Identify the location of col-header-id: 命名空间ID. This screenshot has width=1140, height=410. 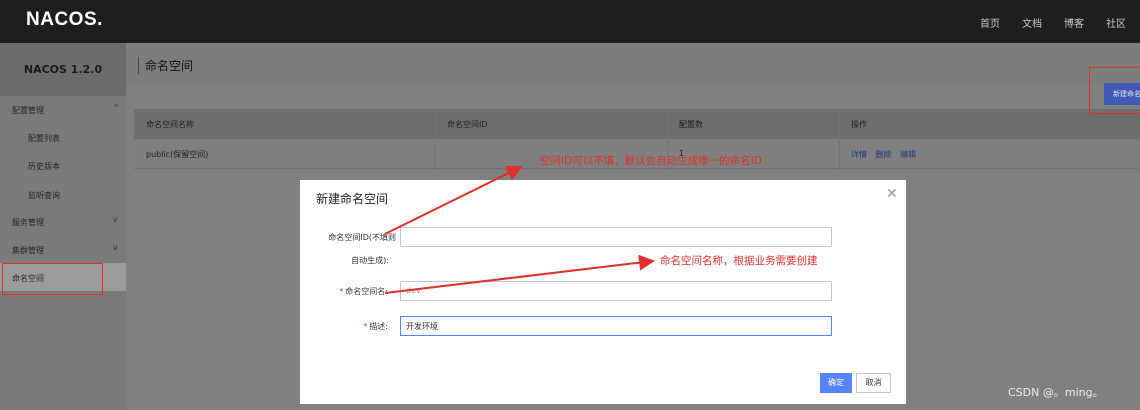
(467, 124).